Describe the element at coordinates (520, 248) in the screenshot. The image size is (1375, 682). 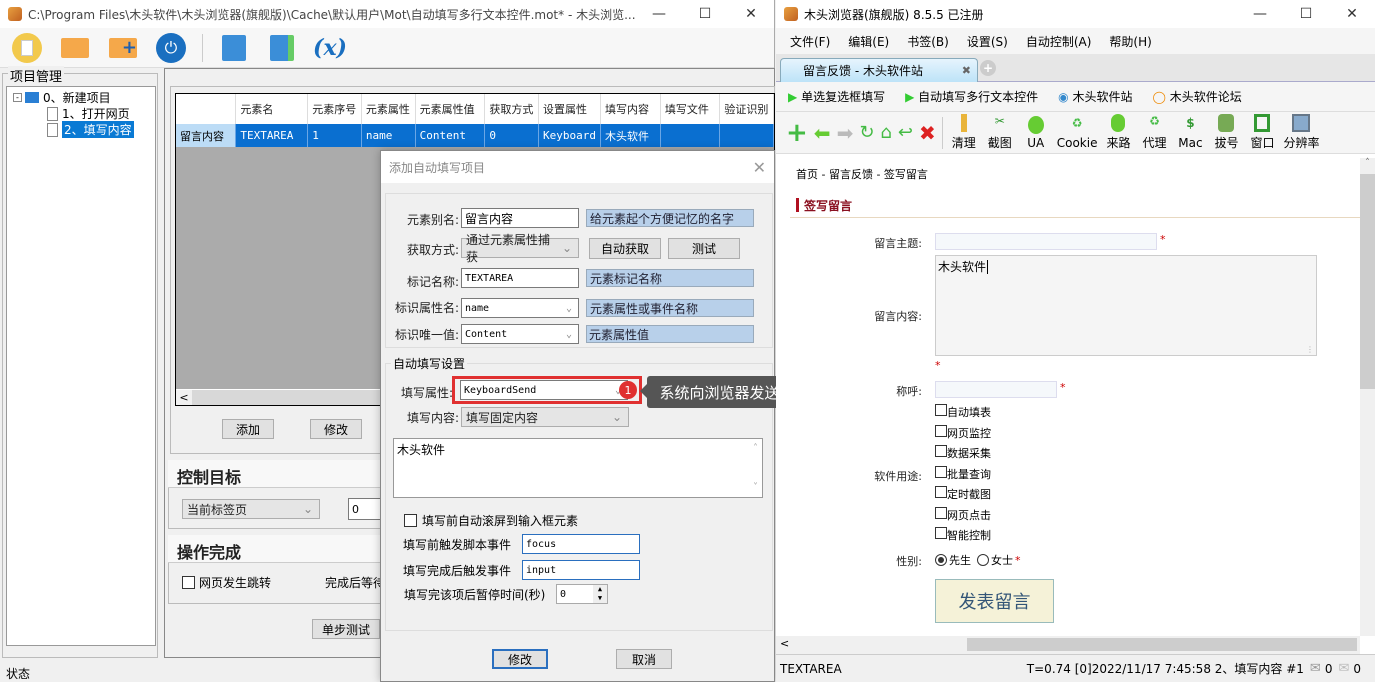
I see `method-select: 通过元素属性捕获 ⌄` at that location.